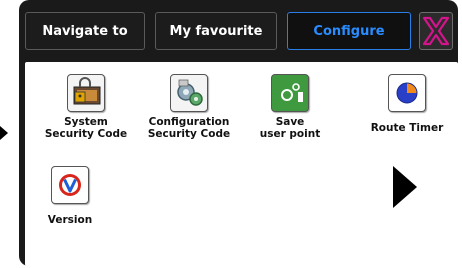  Describe the element at coordinates (290, 93) in the screenshot. I see `save-user-point-icon` at that location.